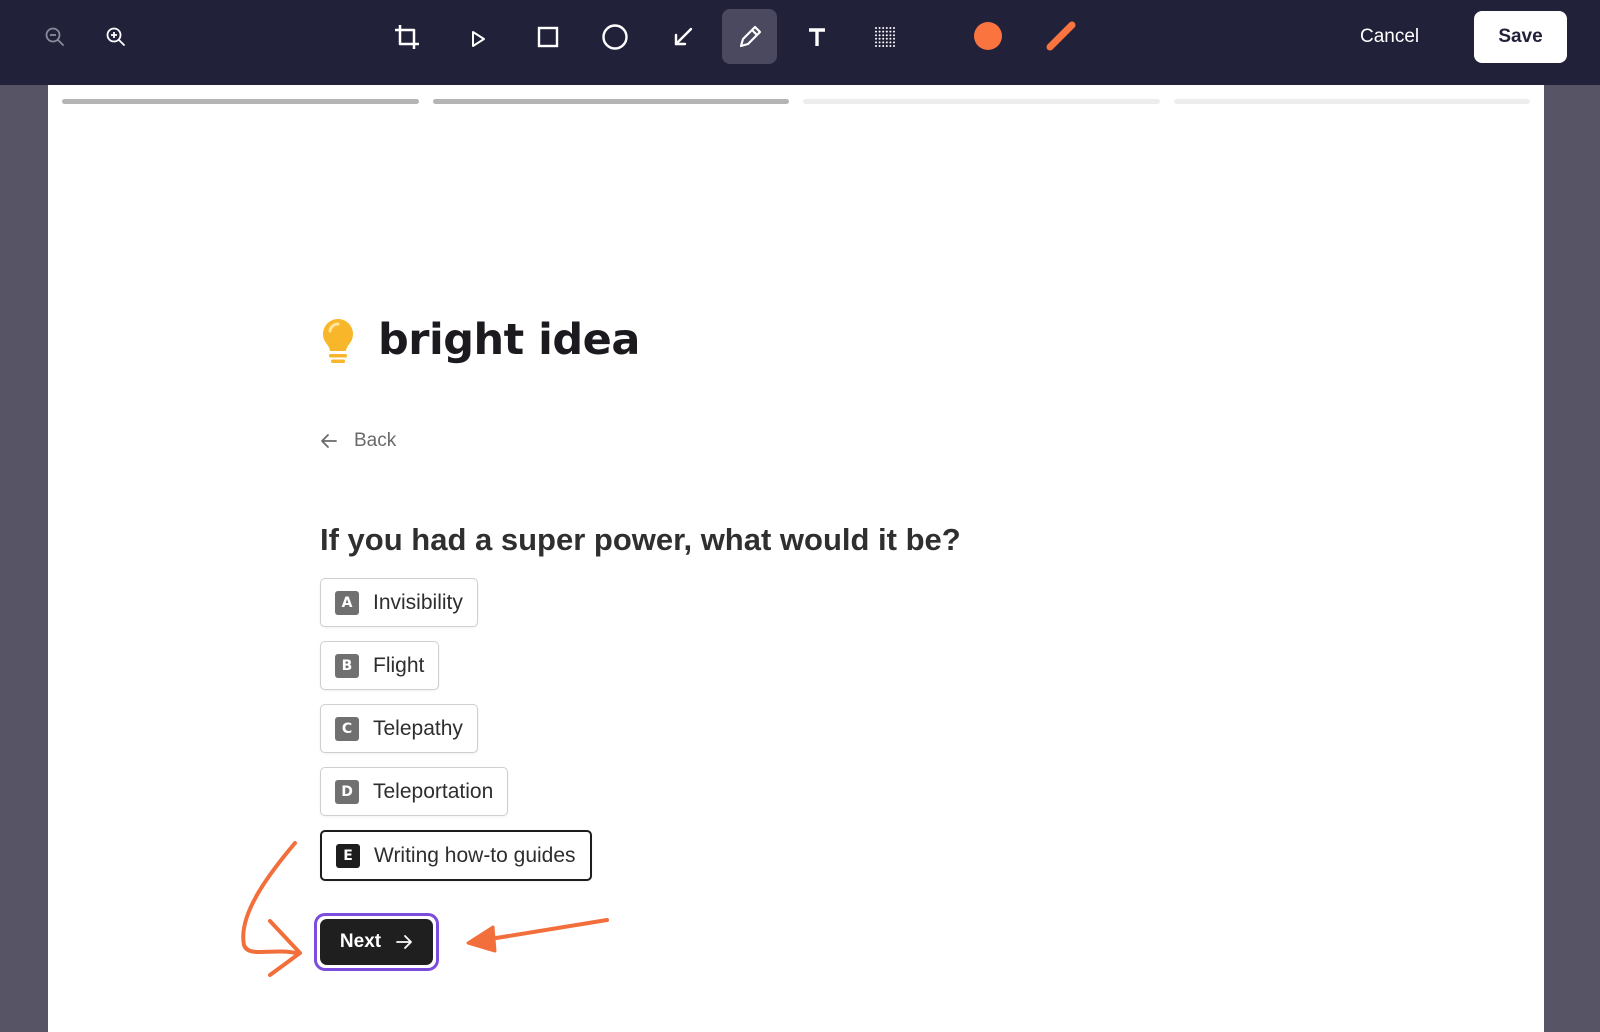 The image size is (1600, 1032). Describe the element at coordinates (800, 42) in the screenshot. I see `annotation-toolbar: Cancel Save` at that location.